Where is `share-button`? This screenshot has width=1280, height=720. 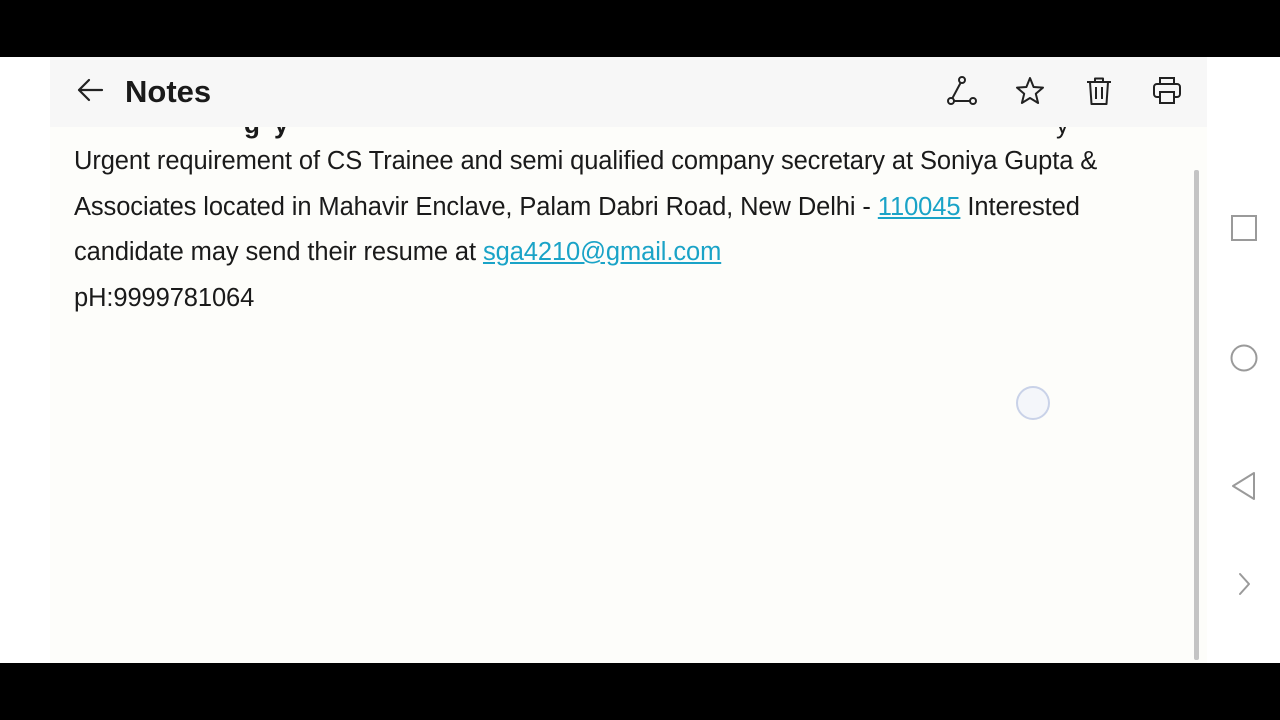 share-button is located at coordinates (962, 93).